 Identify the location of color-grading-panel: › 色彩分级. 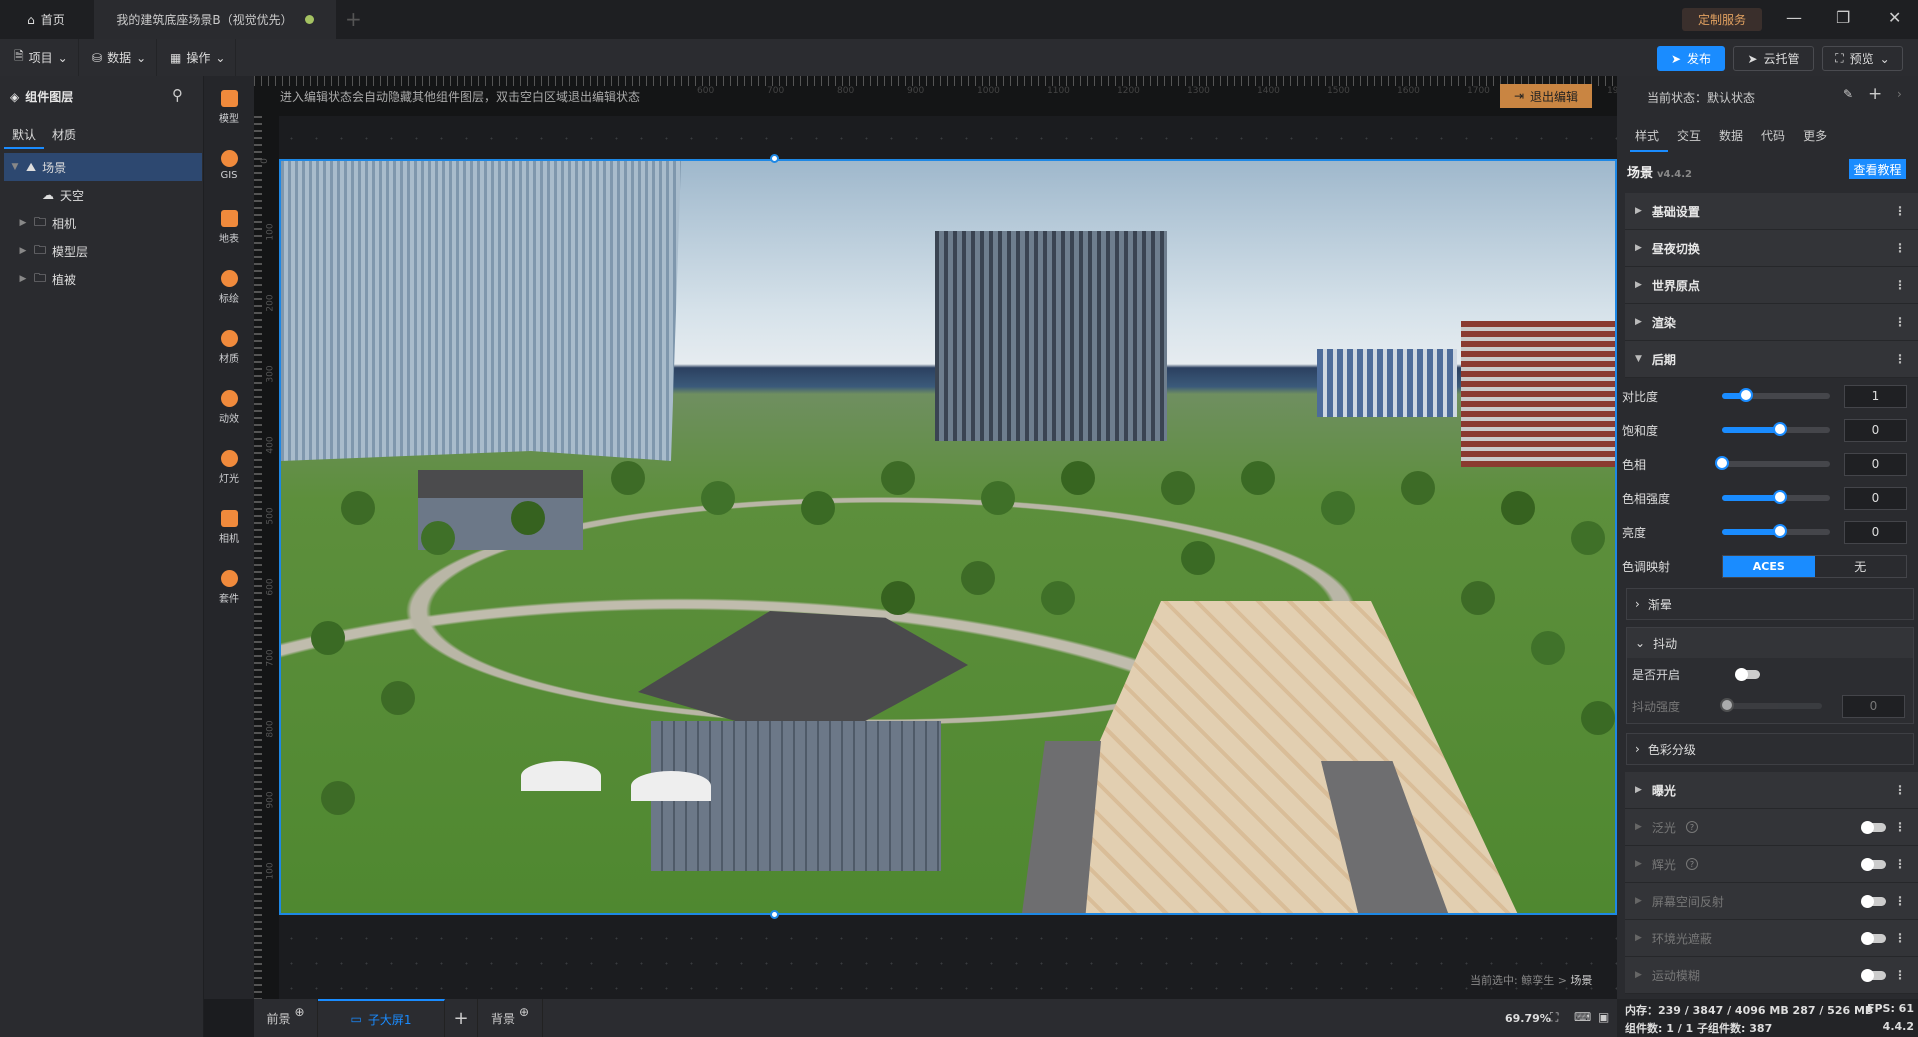
(1770, 749).